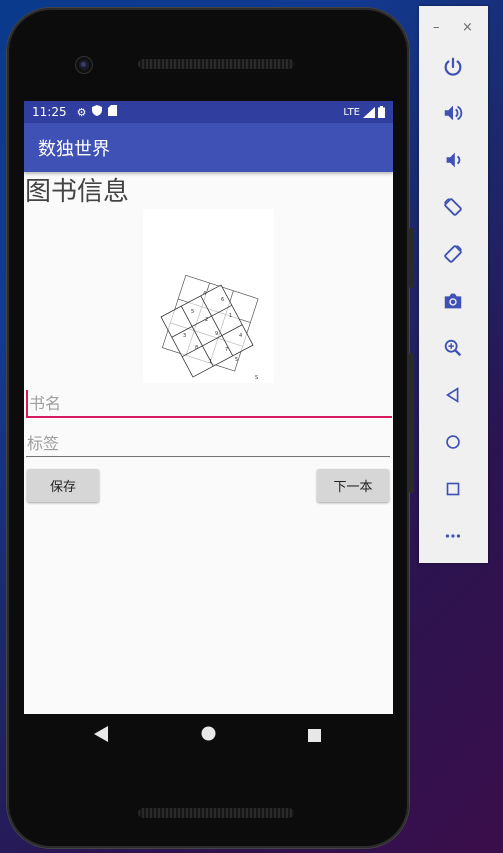 The image size is (503, 853). What do you see at coordinates (77, 192) in the screenshot?
I see `page-title: 图书信息` at bounding box center [77, 192].